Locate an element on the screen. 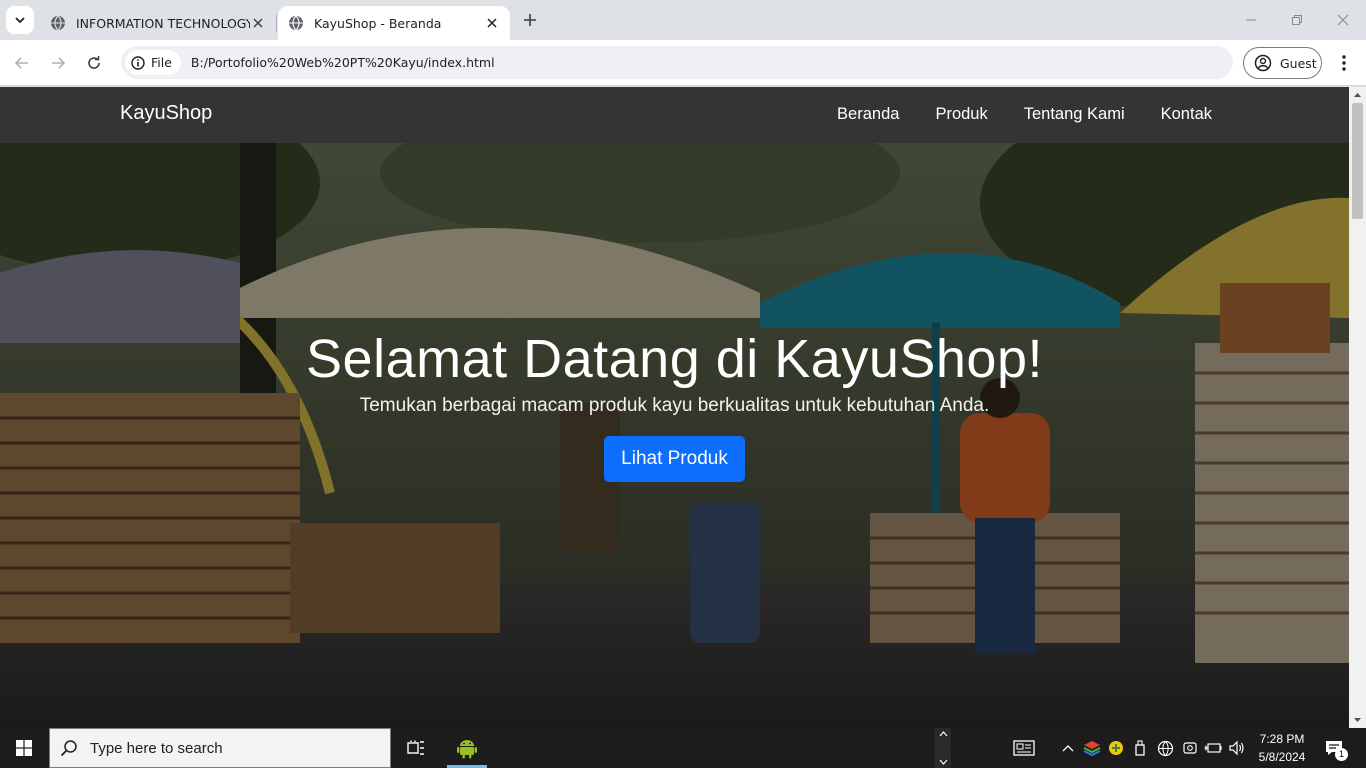 The image size is (1366, 768). tray-meet-now is located at coordinates (1190, 748).